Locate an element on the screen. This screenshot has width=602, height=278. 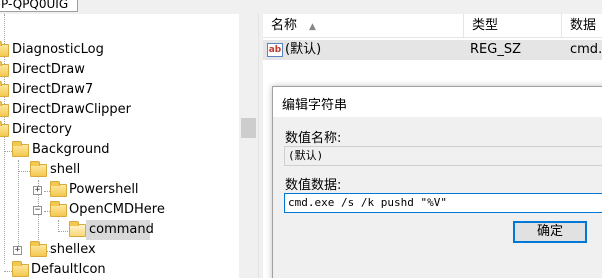
value-name-field: (默认) is located at coordinates (443, 156).